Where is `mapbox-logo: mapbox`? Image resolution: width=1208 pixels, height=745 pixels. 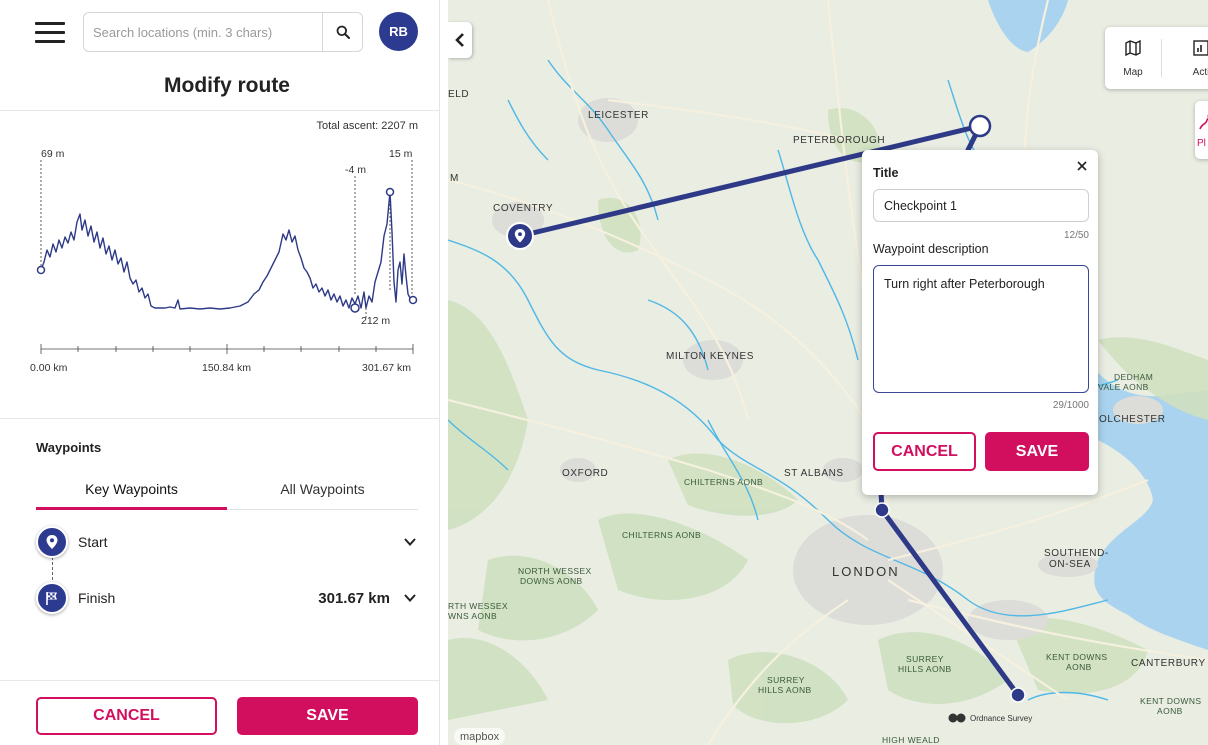 mapbox-logo: mapbox is located at coordinates (480, 736).